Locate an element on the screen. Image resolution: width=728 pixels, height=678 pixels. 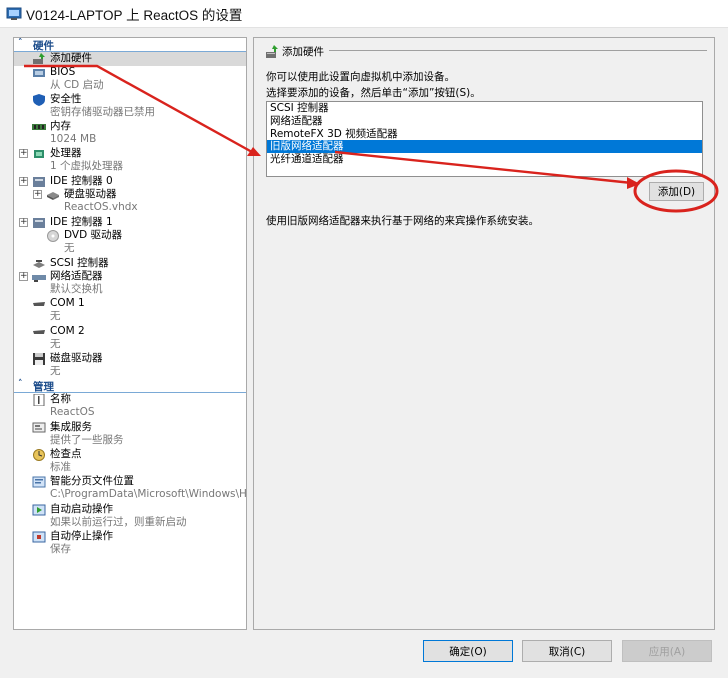
memory-icon is located at coordinates (39, 127).